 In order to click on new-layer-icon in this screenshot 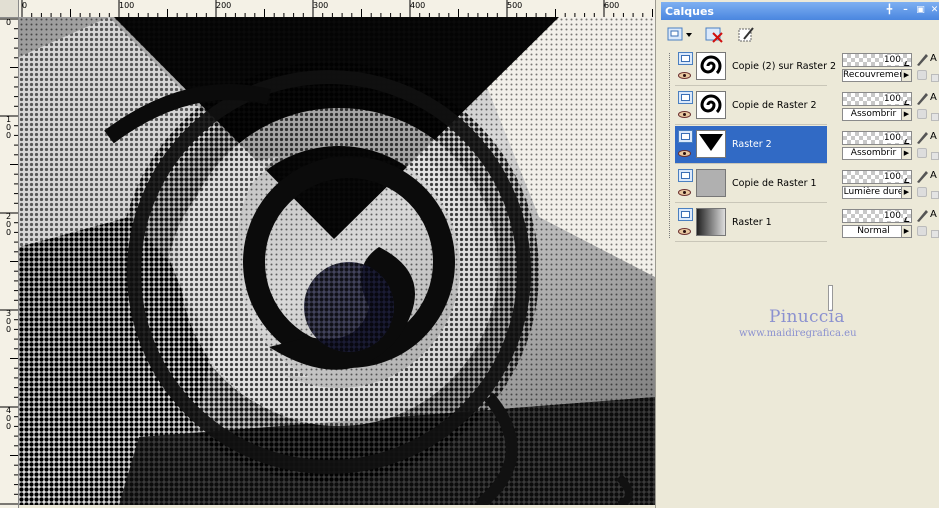, I will do `click(679, 34)`.